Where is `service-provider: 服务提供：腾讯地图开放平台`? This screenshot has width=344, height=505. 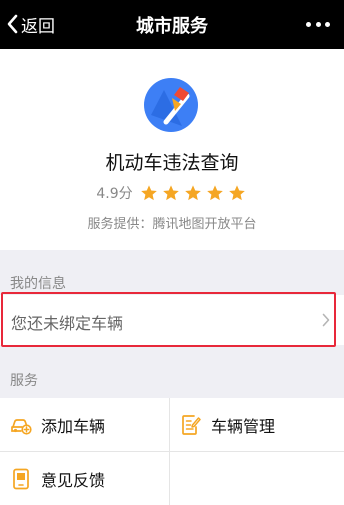 service-provider: 服务提供：腾讯地图开放平台 is located at coordinates (172, 224).